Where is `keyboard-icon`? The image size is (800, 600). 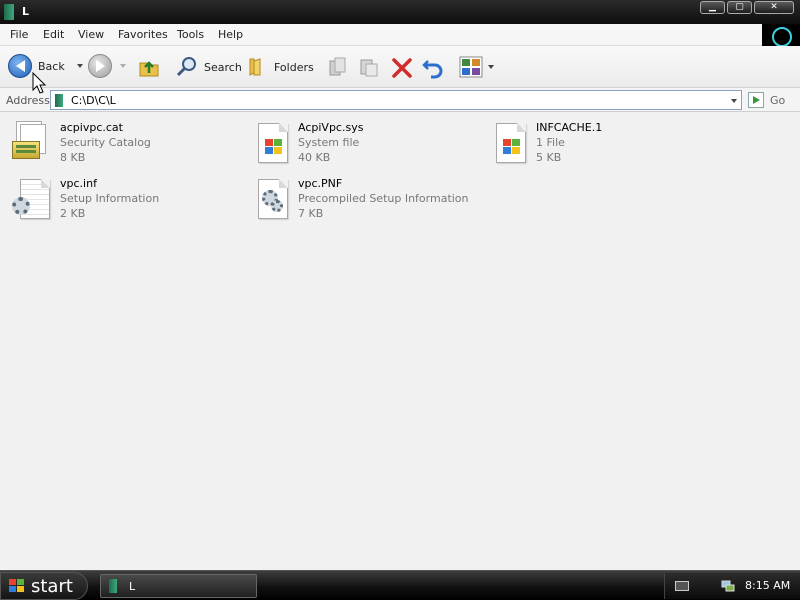
keyboard-icon is located at coordinates (682, 586).